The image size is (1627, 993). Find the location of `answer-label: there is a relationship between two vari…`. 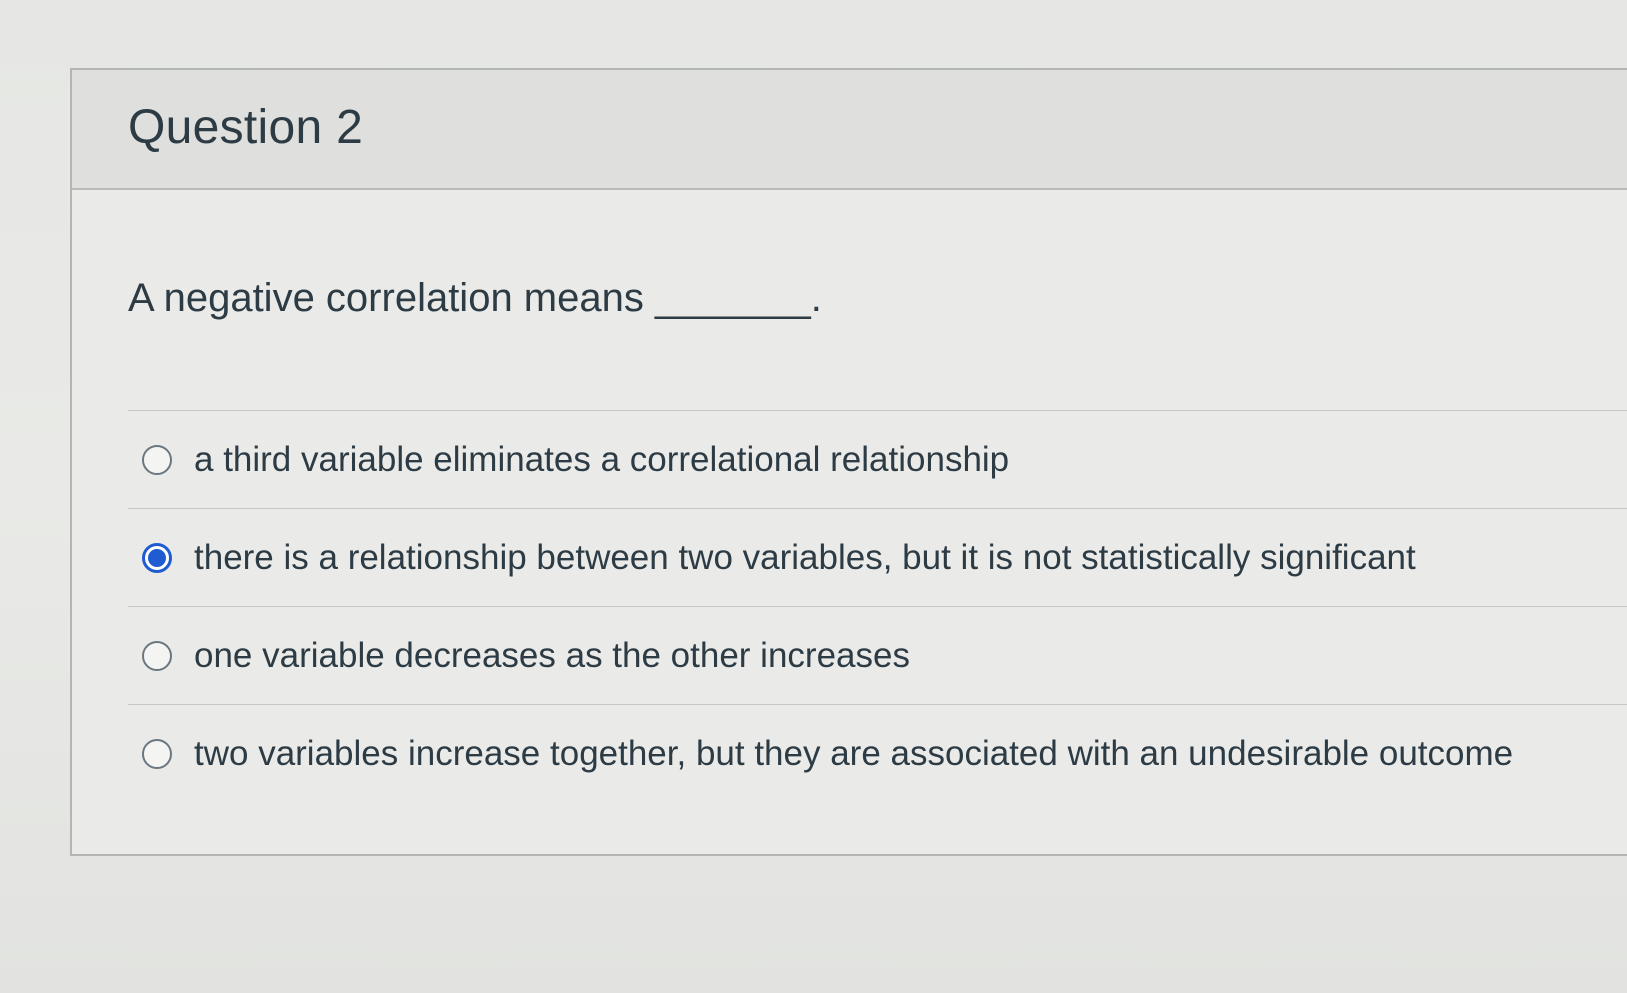

answer-label: there is a relationship between two vari… is located at coordinates (805, 558).